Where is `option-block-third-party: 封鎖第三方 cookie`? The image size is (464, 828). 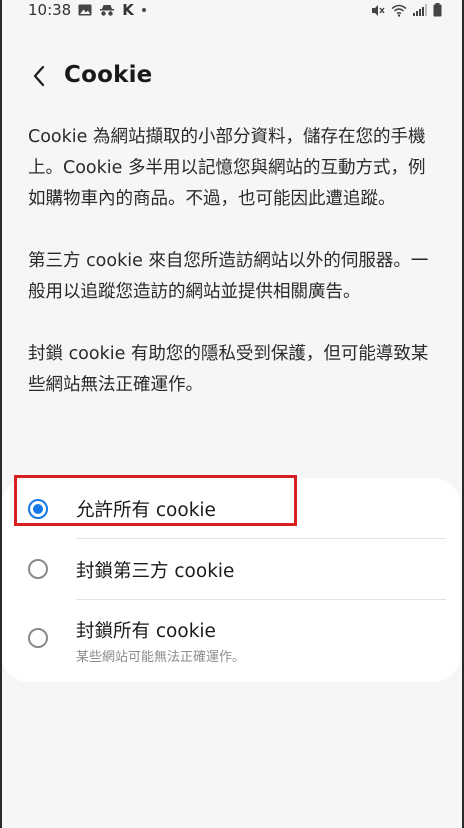 option-block-third-party: 封鎖第三方 cookie is located at coordinates (231, 569).